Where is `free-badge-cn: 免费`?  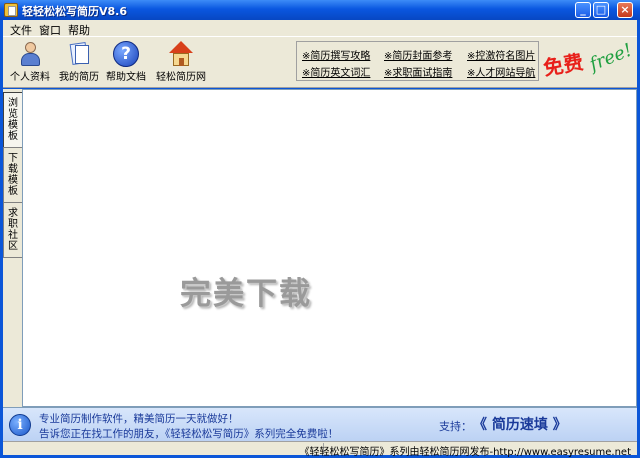
free-badge-cn: 免费 is located at coordinates (563, 65).